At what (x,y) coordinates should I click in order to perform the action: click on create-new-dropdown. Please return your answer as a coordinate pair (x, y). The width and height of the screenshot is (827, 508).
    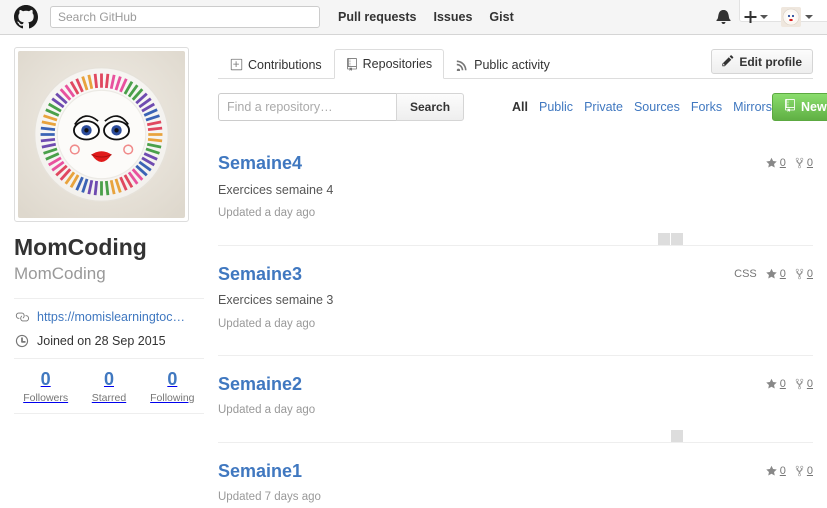
    Looking at the image, I should click on (756, 17).